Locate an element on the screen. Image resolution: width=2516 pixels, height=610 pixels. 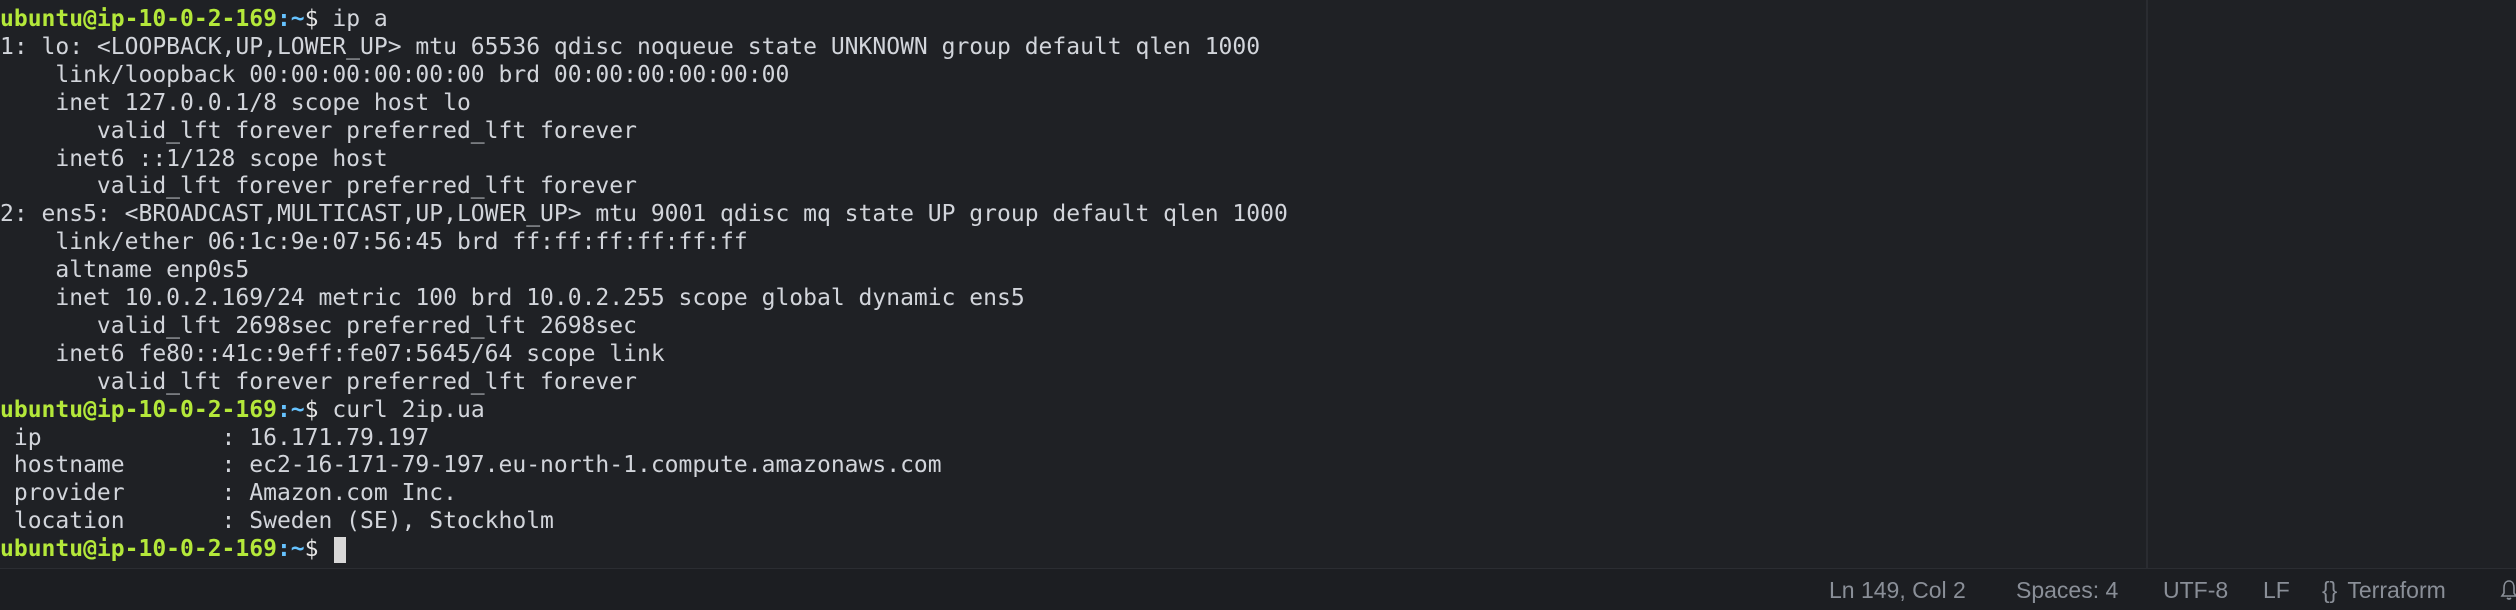
terminal-output-line: ip : 16.171.79.197 is located at coordinates (215, 437).